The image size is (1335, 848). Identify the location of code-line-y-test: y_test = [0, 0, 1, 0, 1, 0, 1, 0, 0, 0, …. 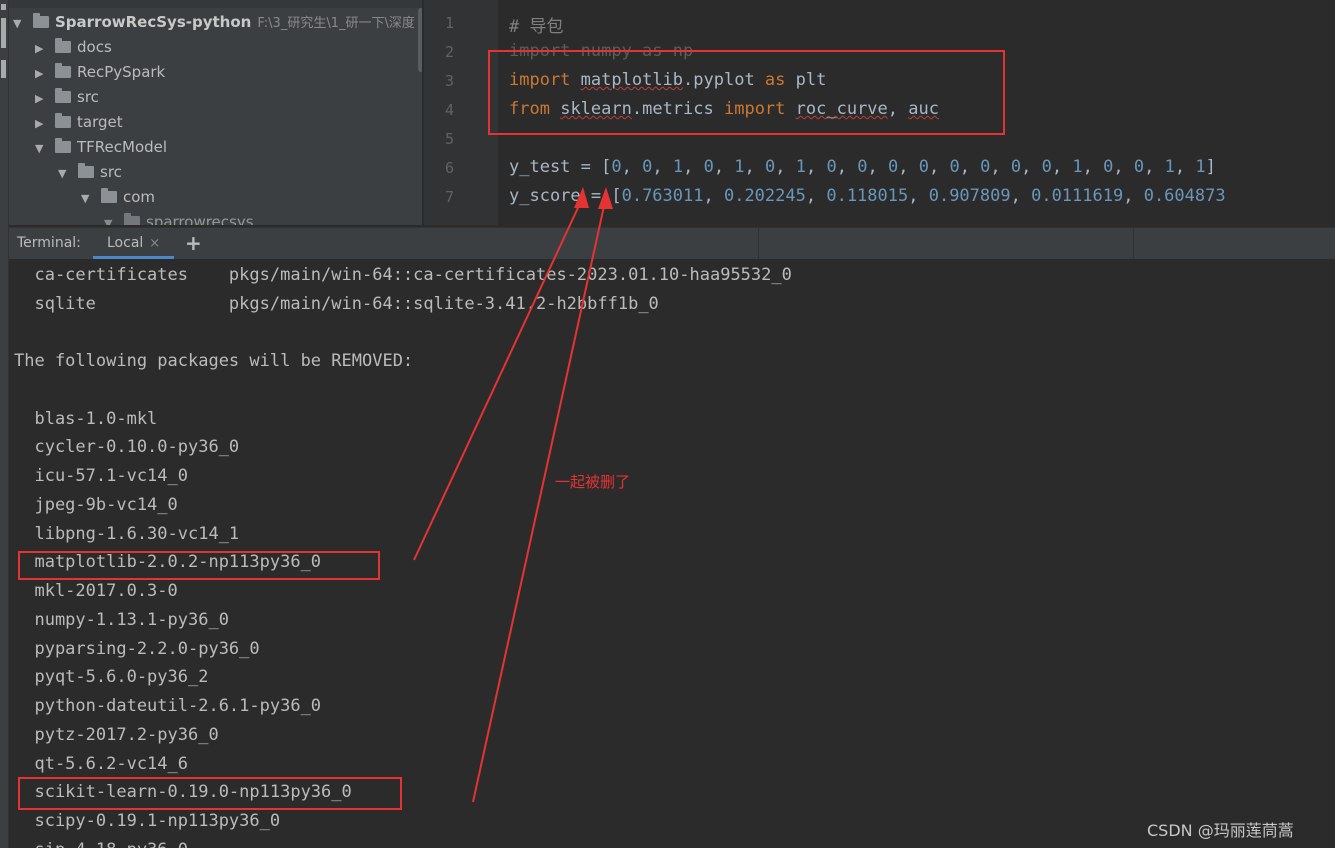
(862, 167).